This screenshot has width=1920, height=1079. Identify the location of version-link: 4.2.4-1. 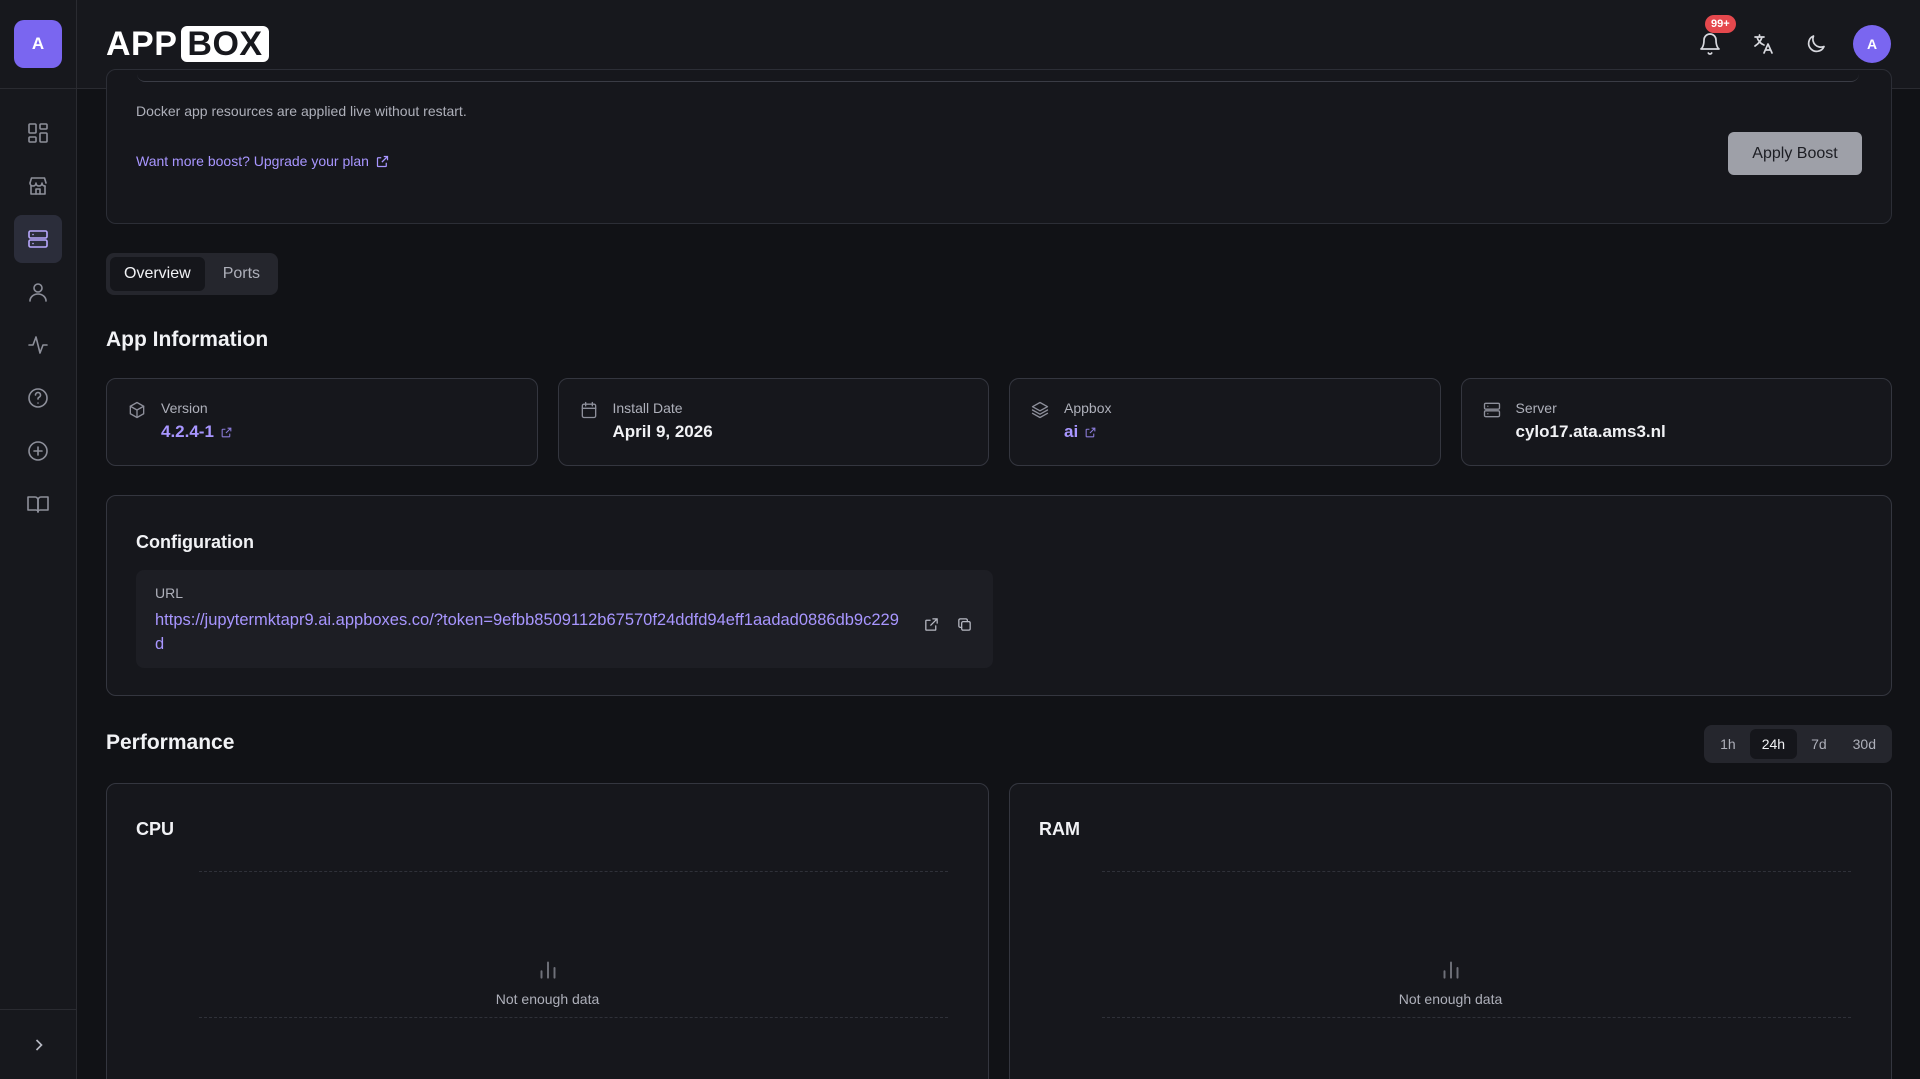
(197, 432).